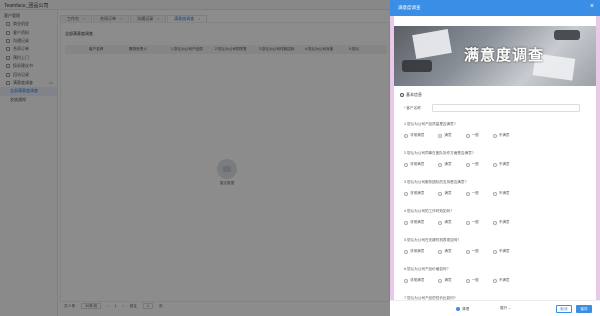 Image resolution: width=600 pixels, height=316 pixels. I want to click on status-dot-icon, so click(458, 309).